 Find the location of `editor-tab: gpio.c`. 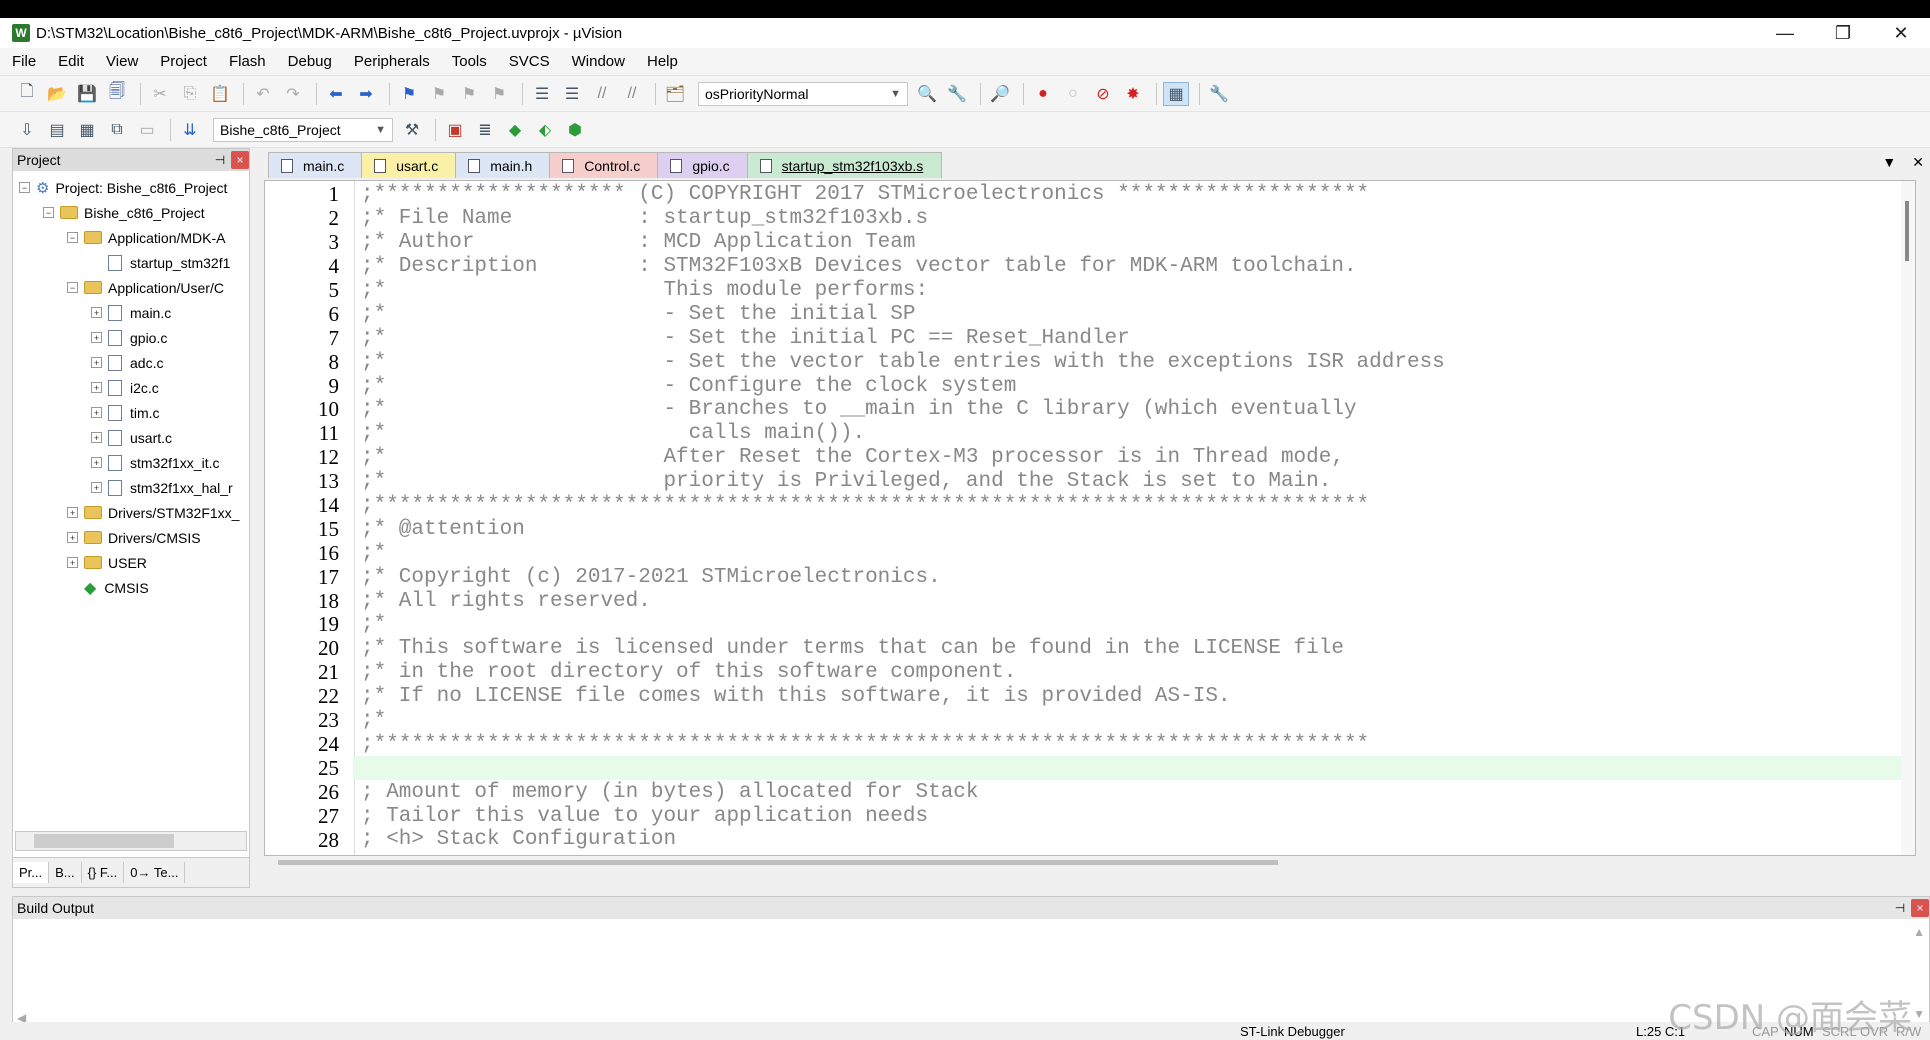

editor-tab: gpio.c is located at coordinates (703, 165).